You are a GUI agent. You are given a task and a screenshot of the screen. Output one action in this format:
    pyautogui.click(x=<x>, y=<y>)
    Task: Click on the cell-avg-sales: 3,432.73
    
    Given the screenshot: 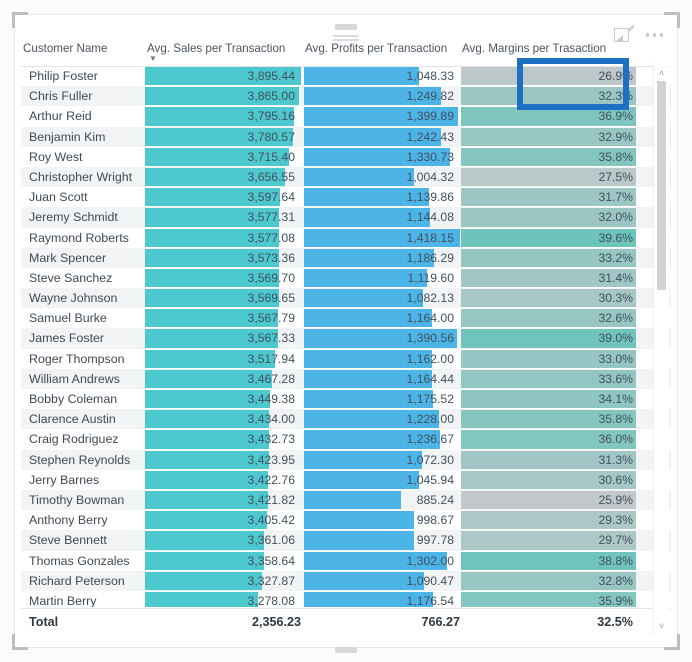 What is the action you would take?
    pyautogui.click(x=223, y=439)
    